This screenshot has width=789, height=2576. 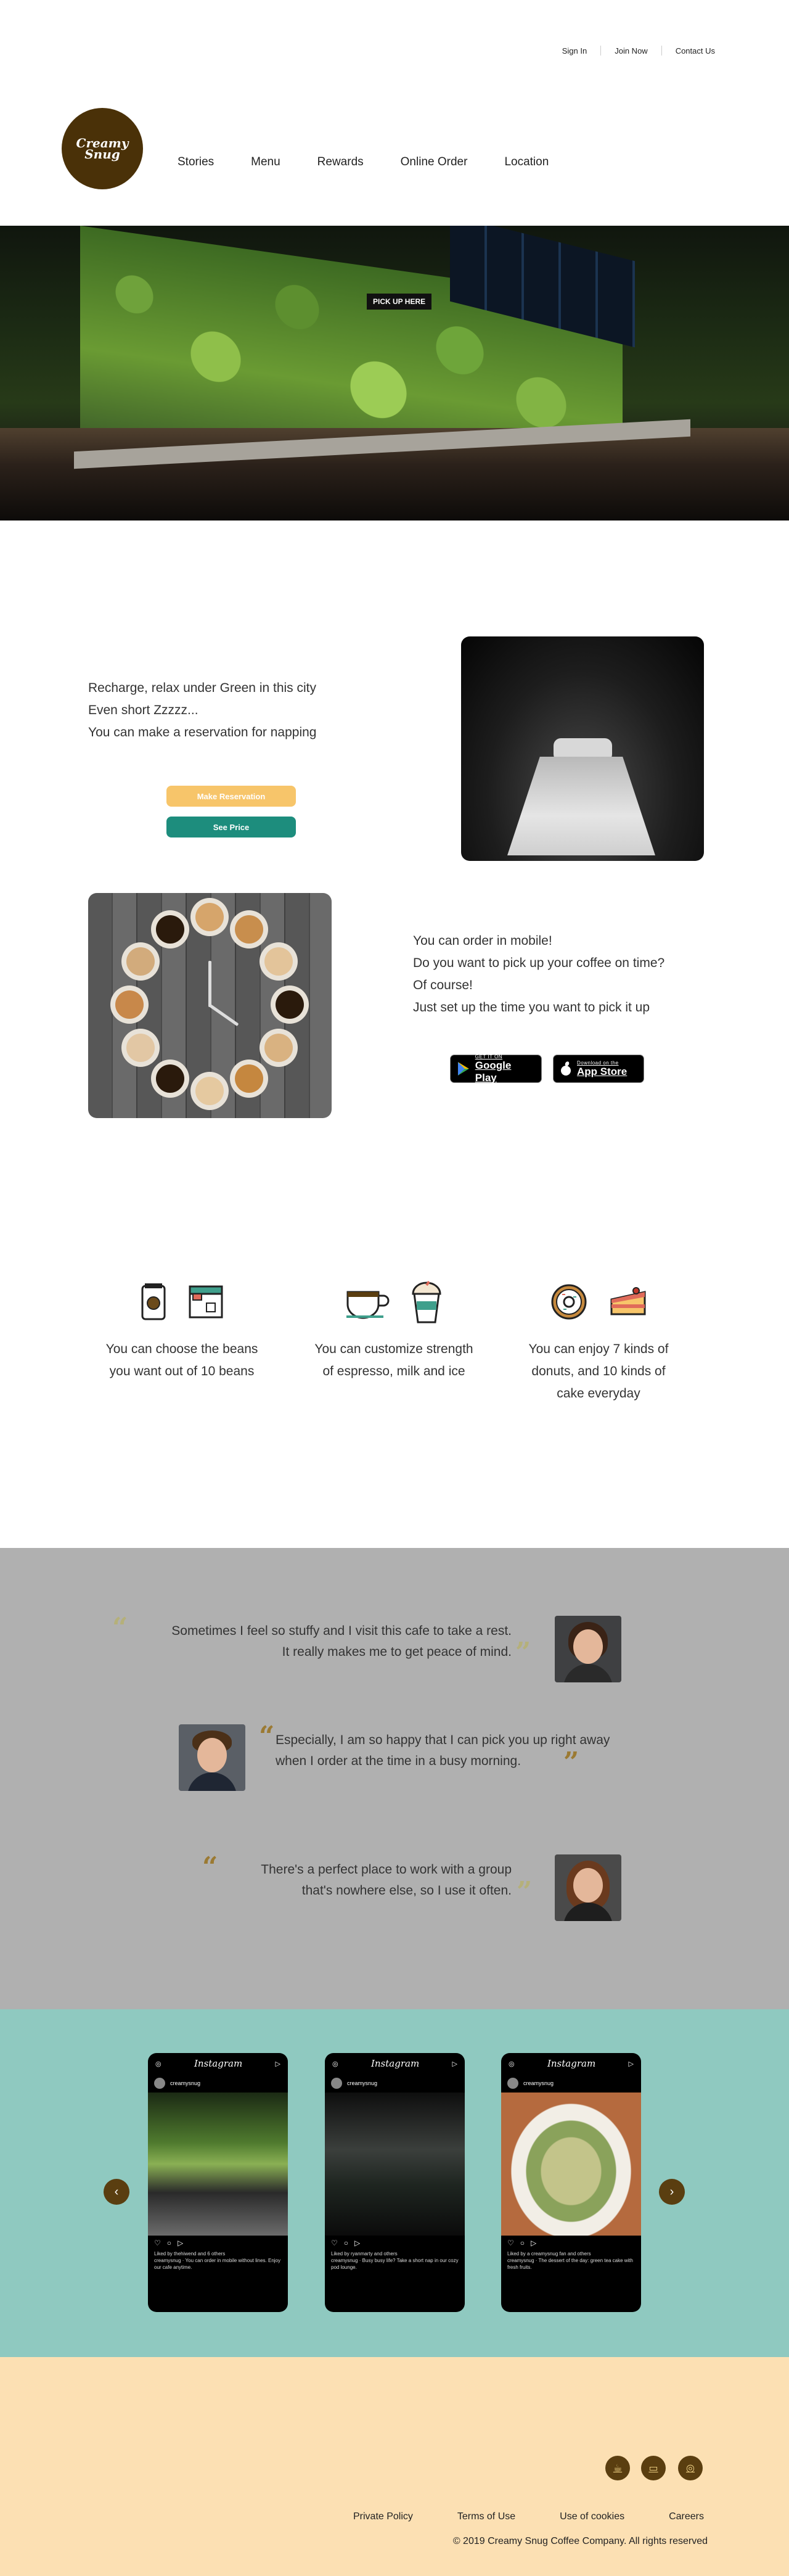 I want to click on donut-icon, so click(x=569, y=1302).